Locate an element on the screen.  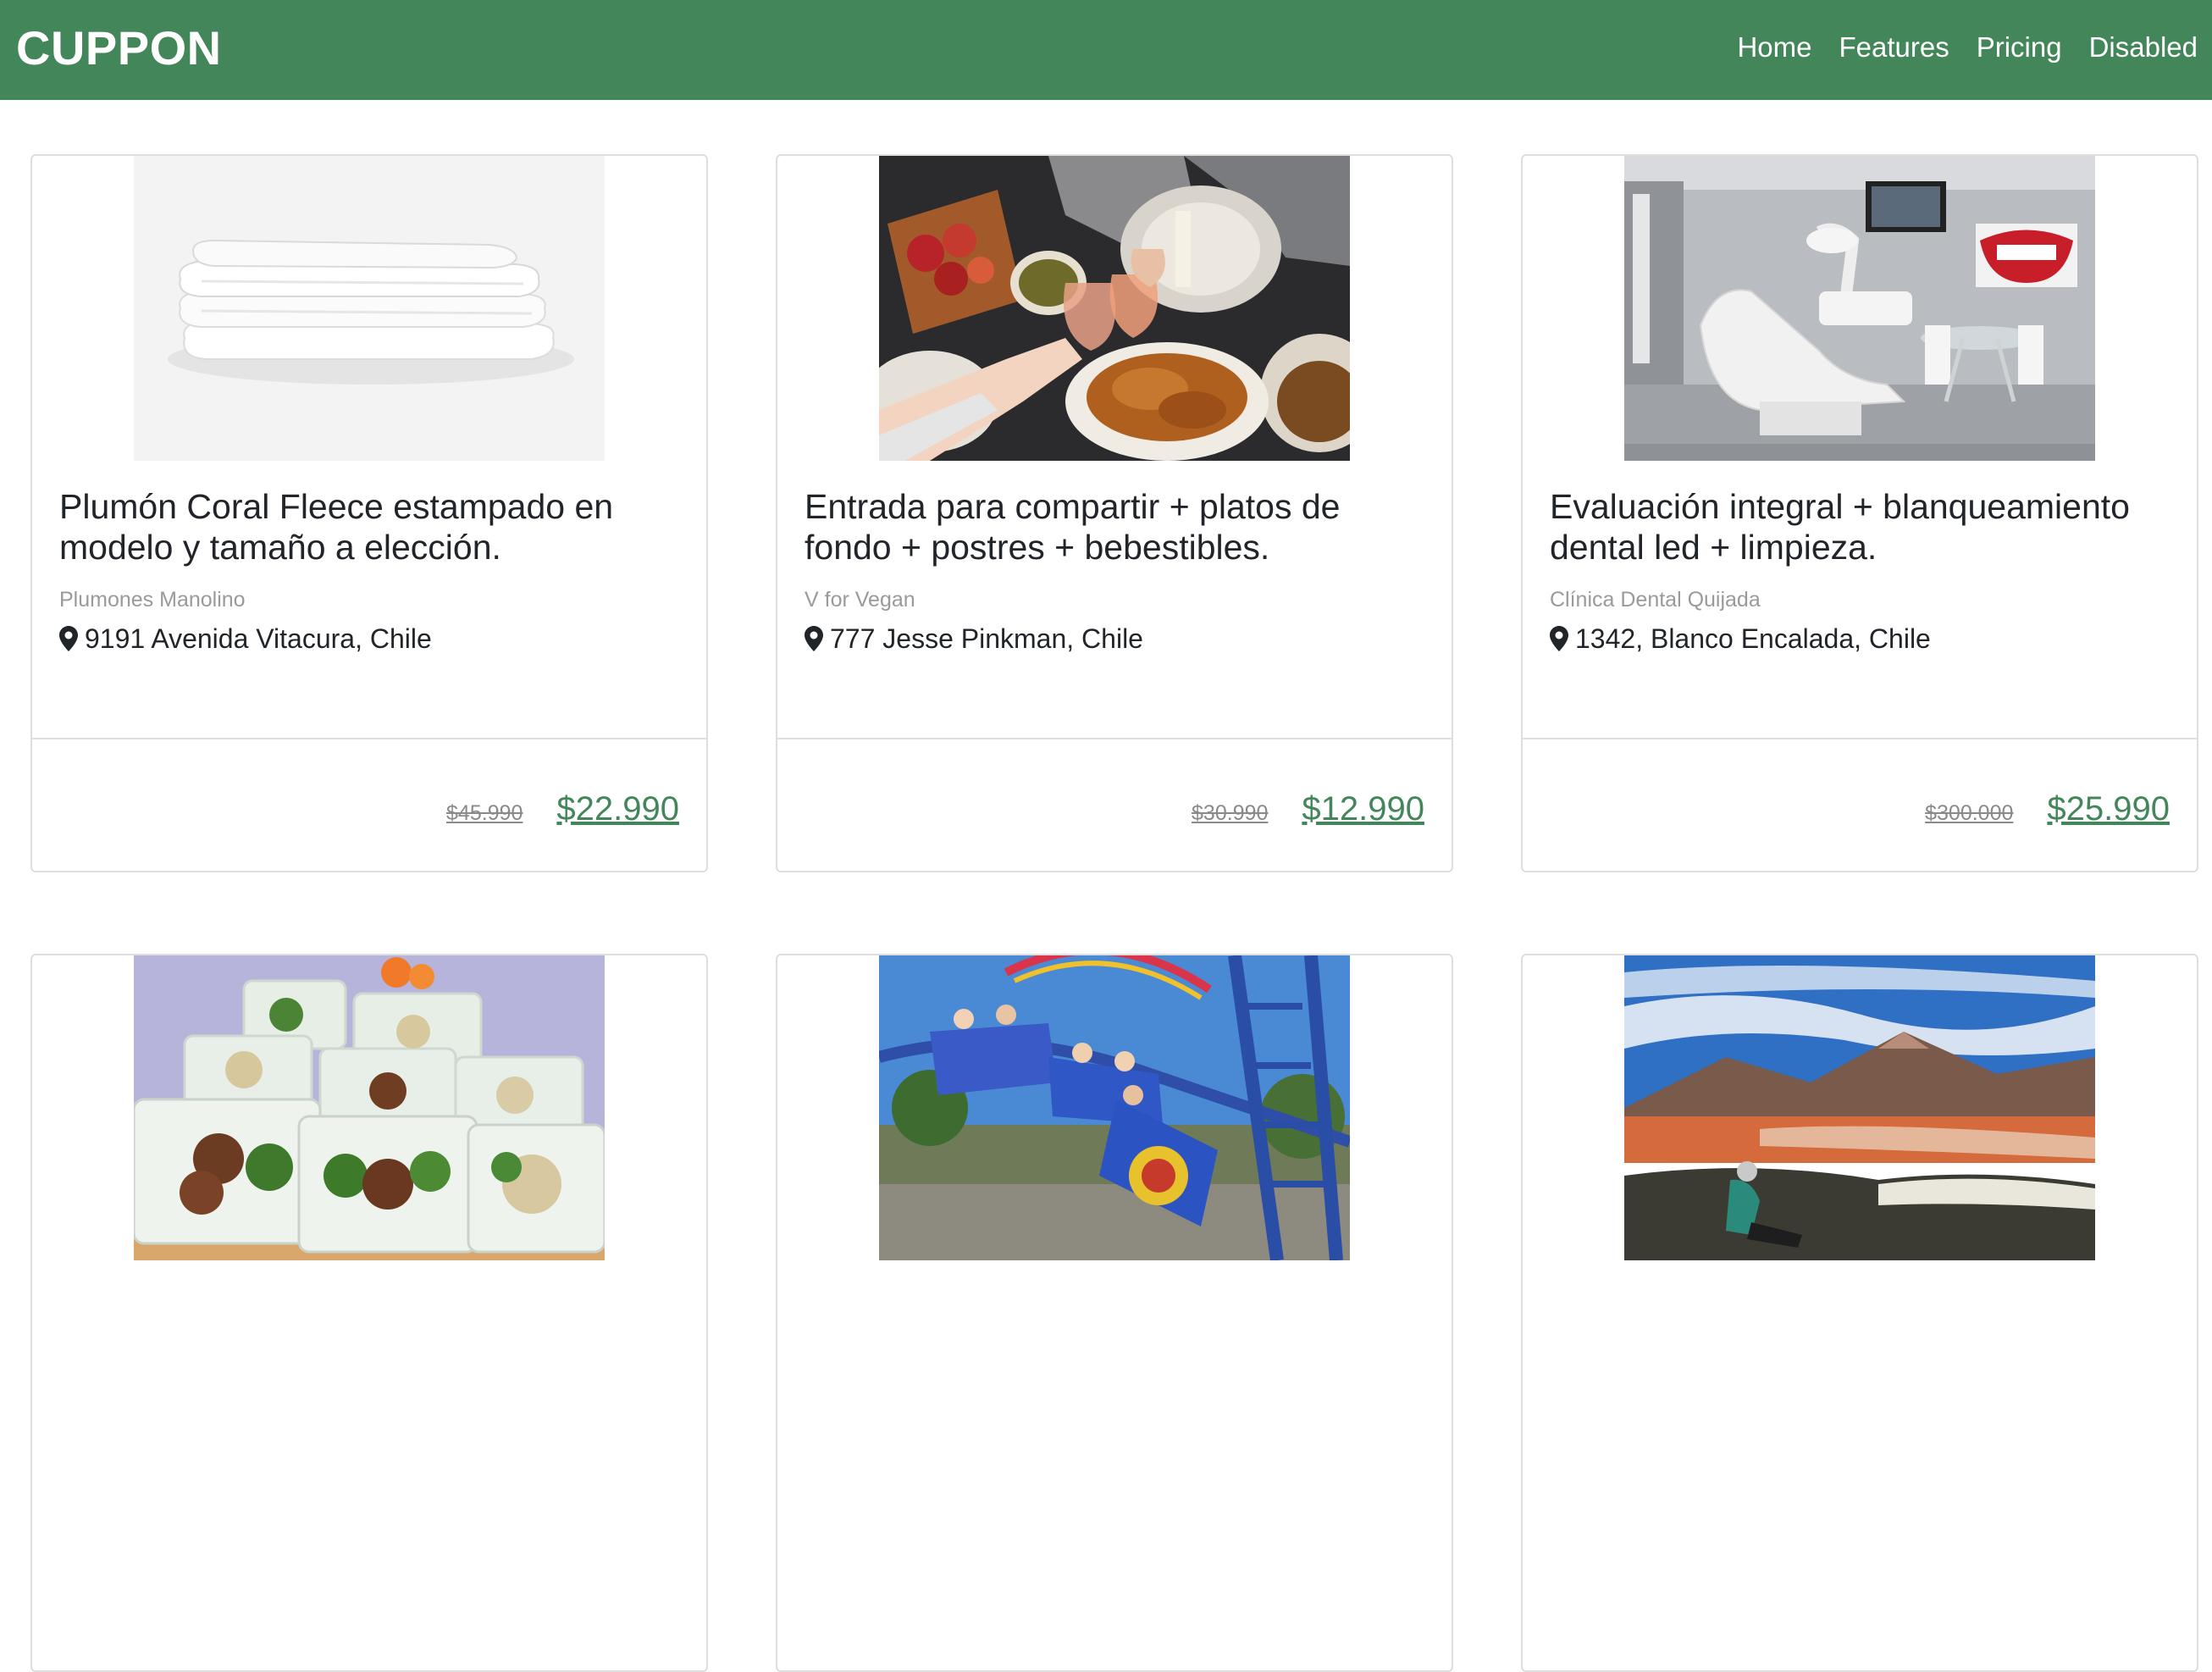
card-address: 9191 Avenida Vitacura, Chile is located at coordinates (369, 639).